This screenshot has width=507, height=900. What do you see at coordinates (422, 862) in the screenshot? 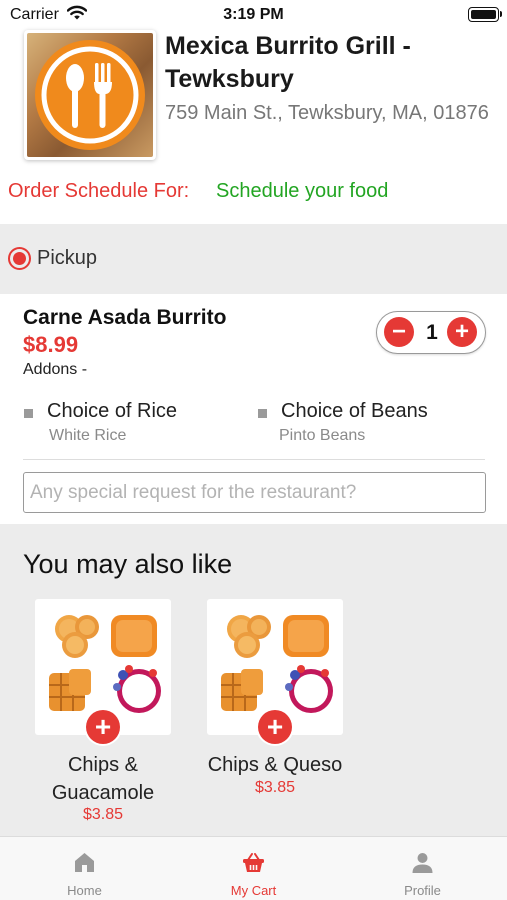
I see `person-icon` at bounding box center [422, 862].